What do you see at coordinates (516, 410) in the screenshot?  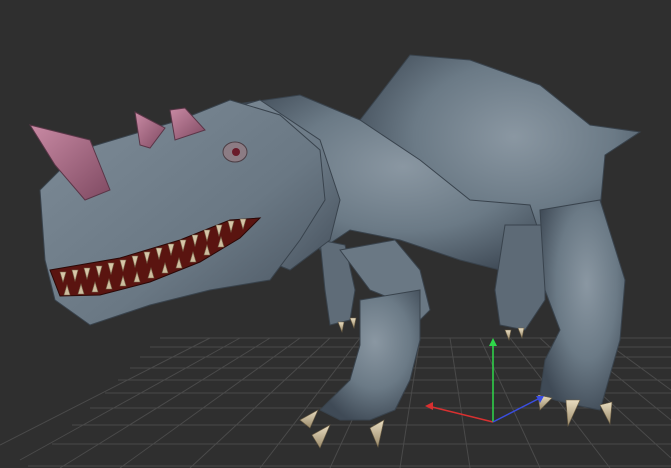 I see `z-axis-handle` at bounding box center [516, 410].